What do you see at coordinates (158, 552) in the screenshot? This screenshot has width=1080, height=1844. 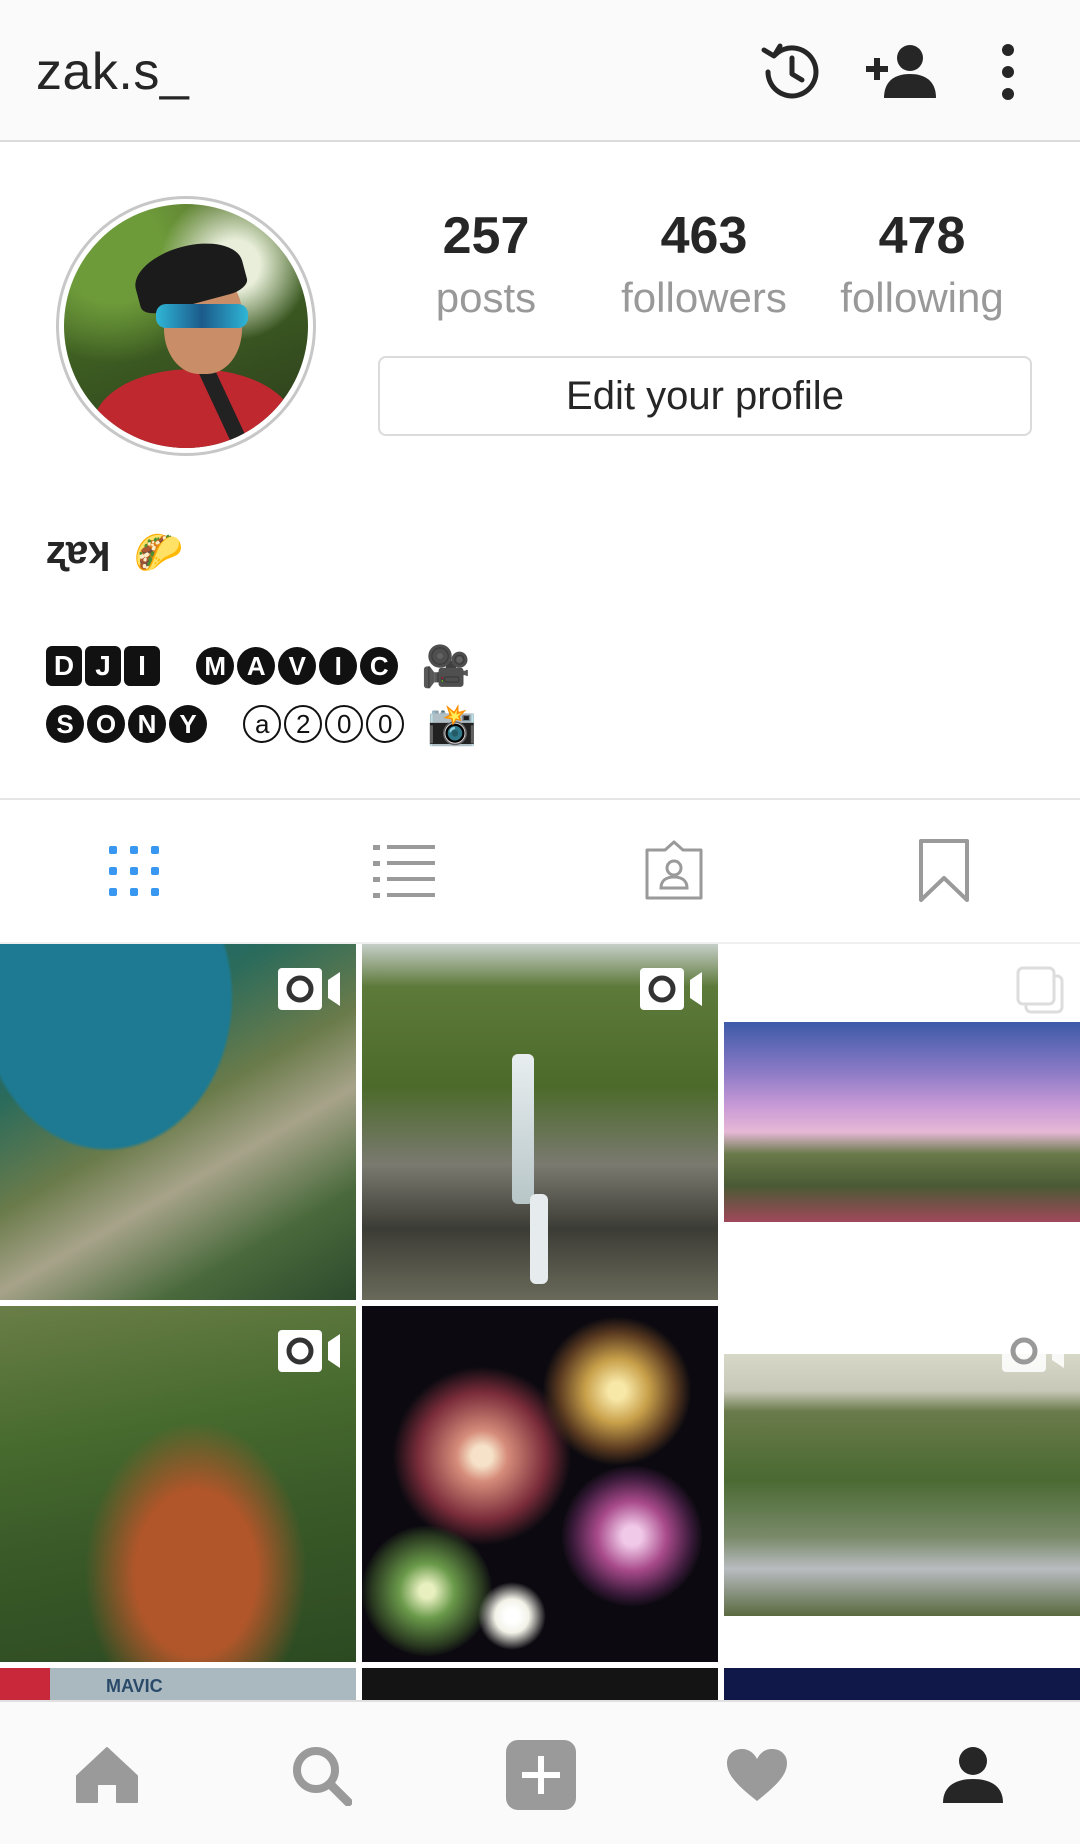 I see `taco-emoji: 🌮` at bounding box center [158, 552].